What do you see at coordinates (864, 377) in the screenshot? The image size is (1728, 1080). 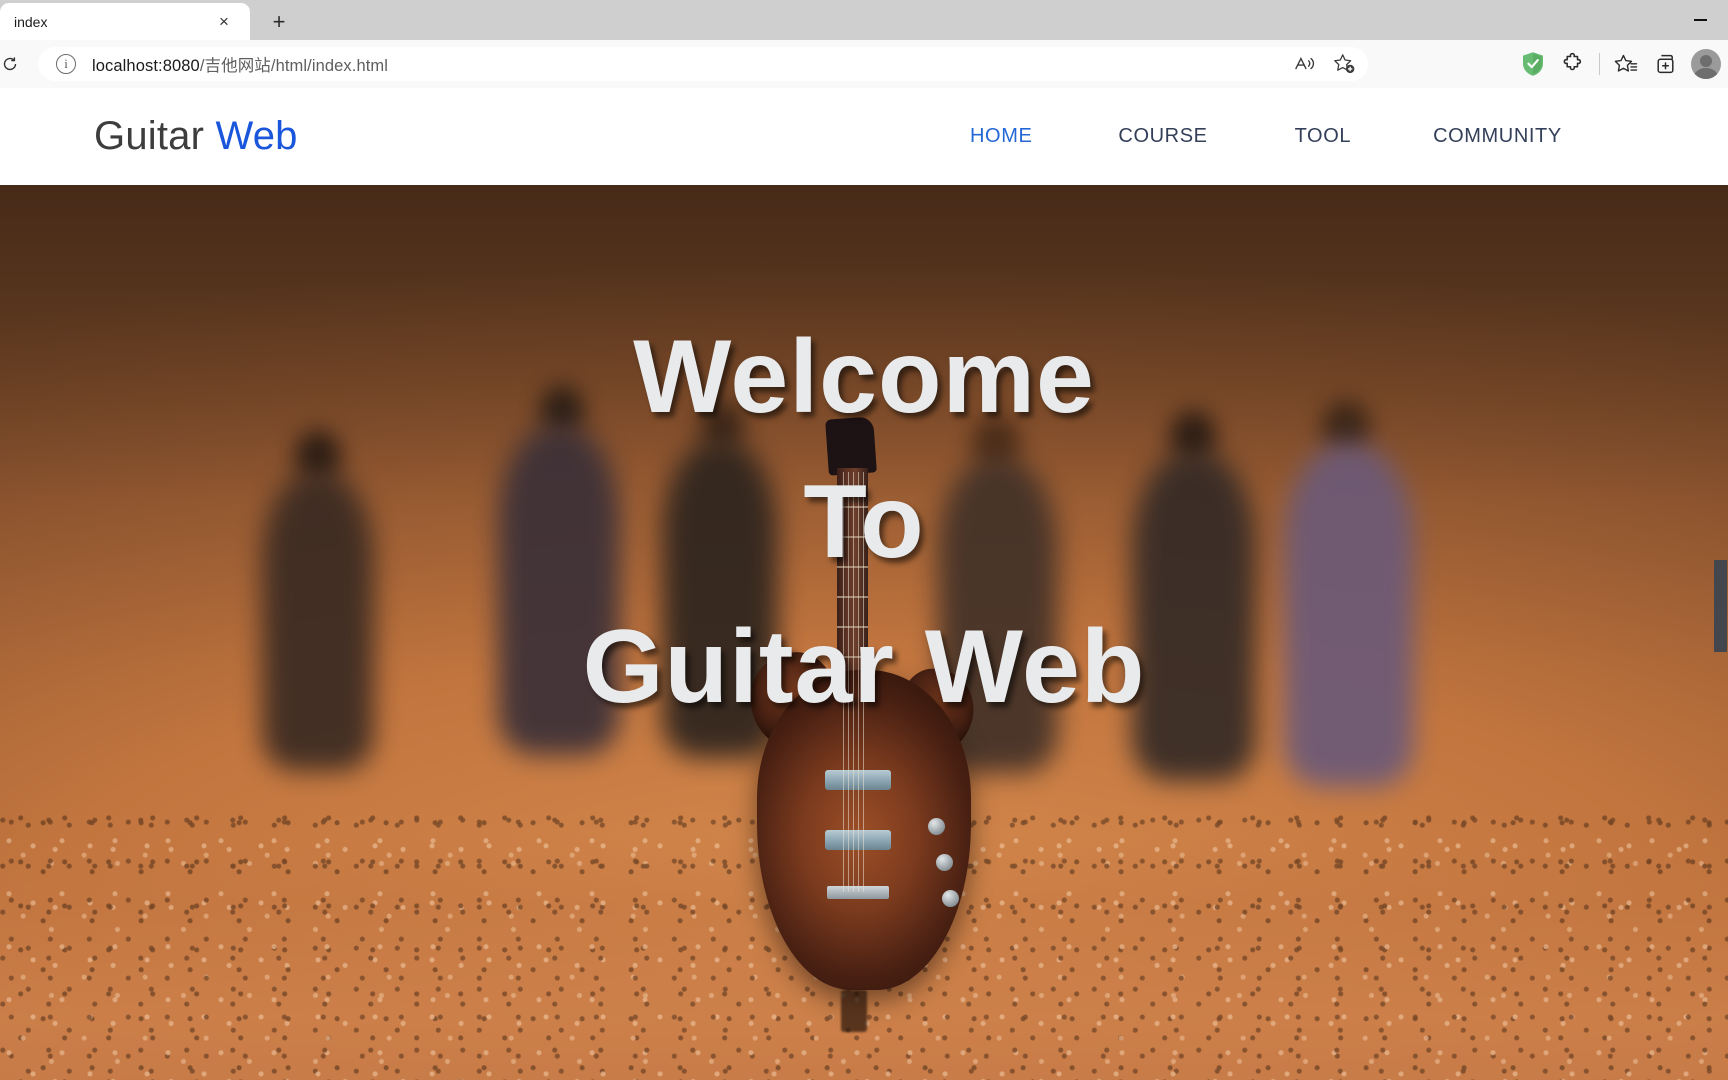 I see `hero-line-1: Welcome` at bounding box center [864, 377].